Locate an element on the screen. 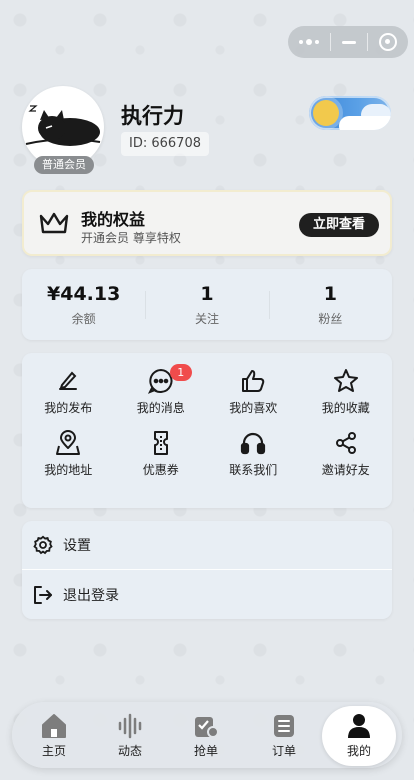 The height and width of the screenshot is (780, 414). more-dots-icon is located at coordinates (309, 42).